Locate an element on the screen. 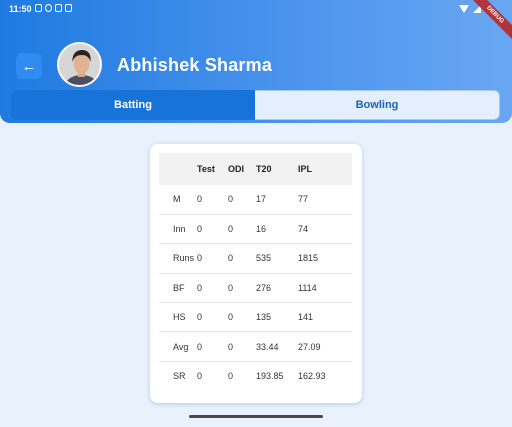 The image size is (512, 427). gesture-nav-handle is located at coordinates (256, 416).